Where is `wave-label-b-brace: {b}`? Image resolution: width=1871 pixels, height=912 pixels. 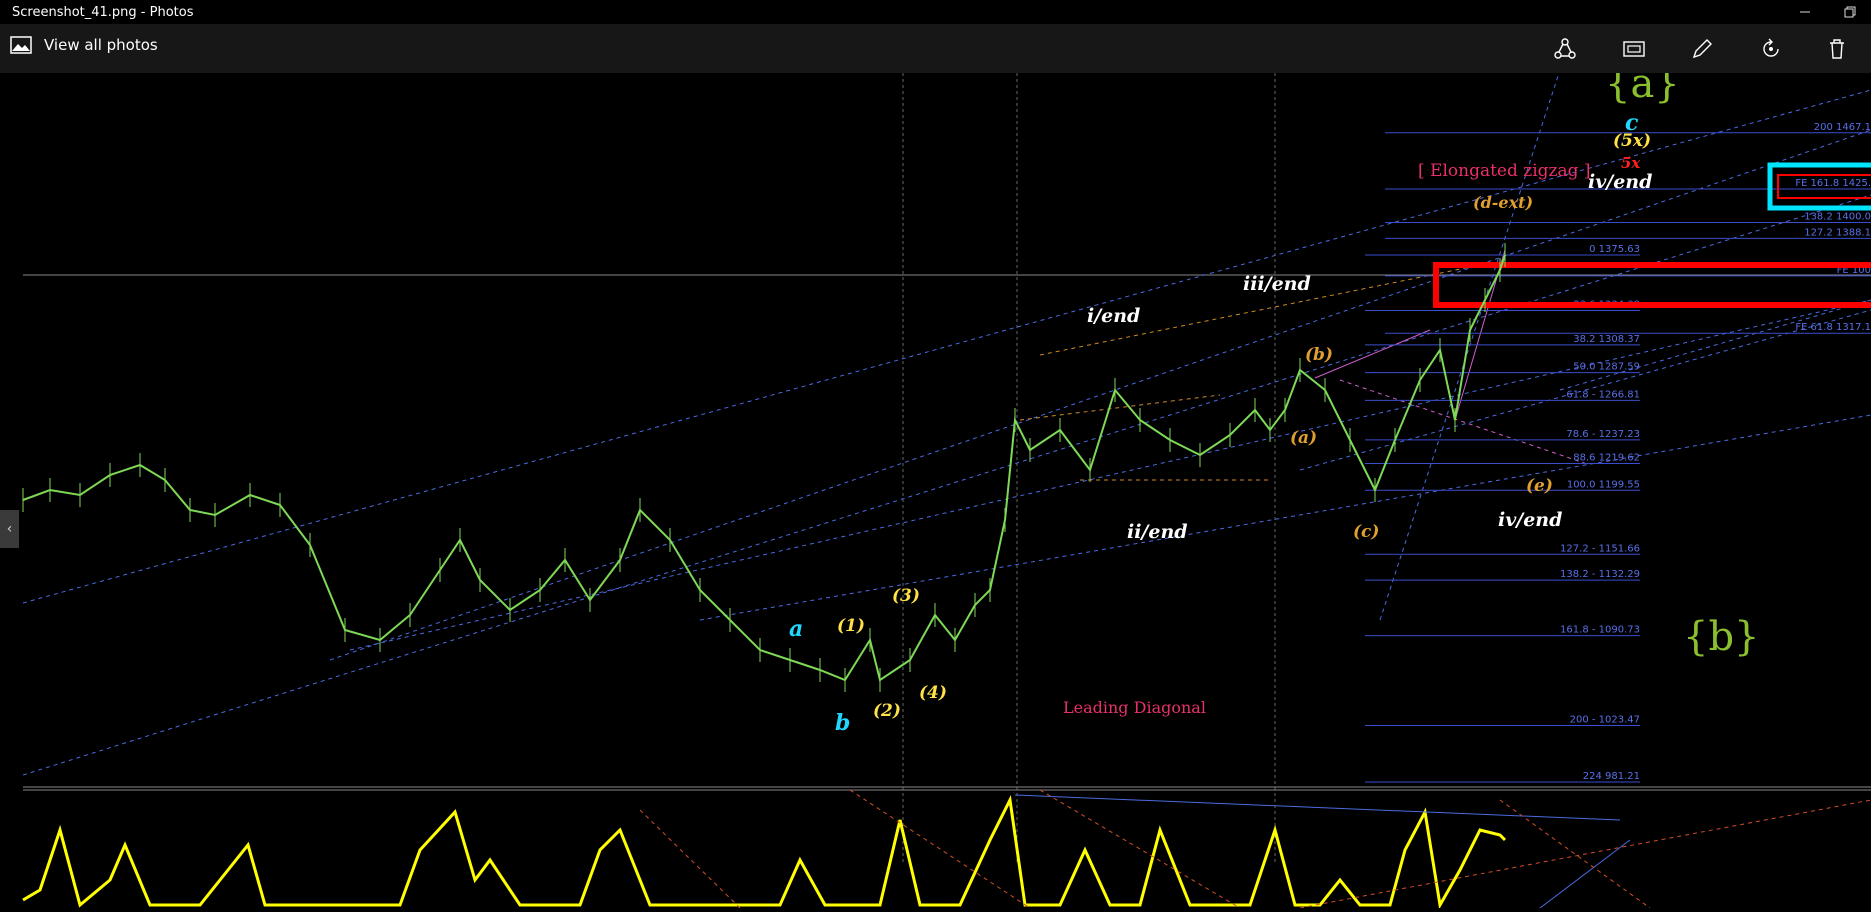
wave-label-b-brace: {b} is located at coordinates (1721, 637).